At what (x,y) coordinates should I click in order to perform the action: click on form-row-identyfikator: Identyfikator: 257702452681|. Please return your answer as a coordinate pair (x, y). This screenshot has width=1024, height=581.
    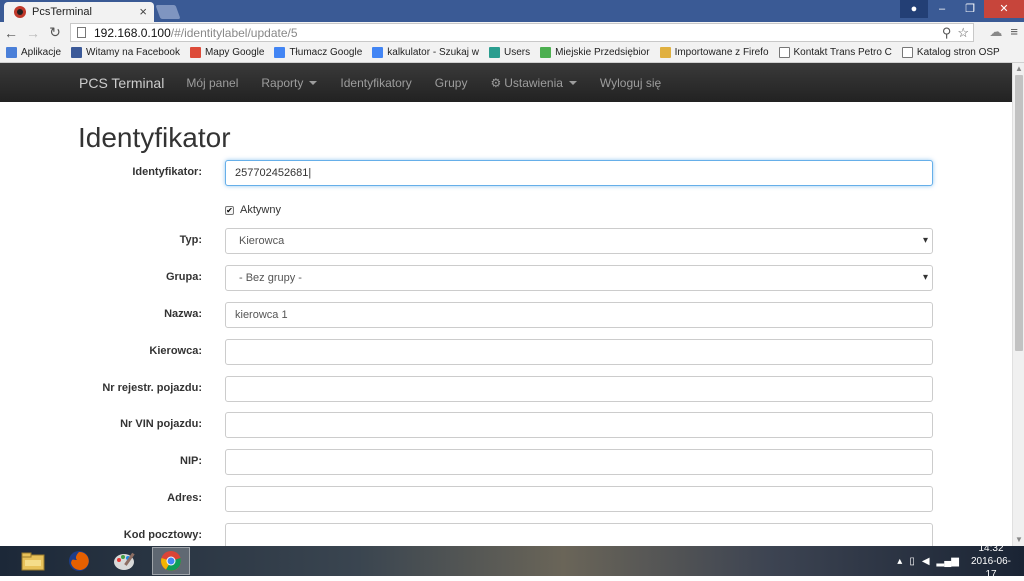
    Looking at the image, I should click on (506, 173).